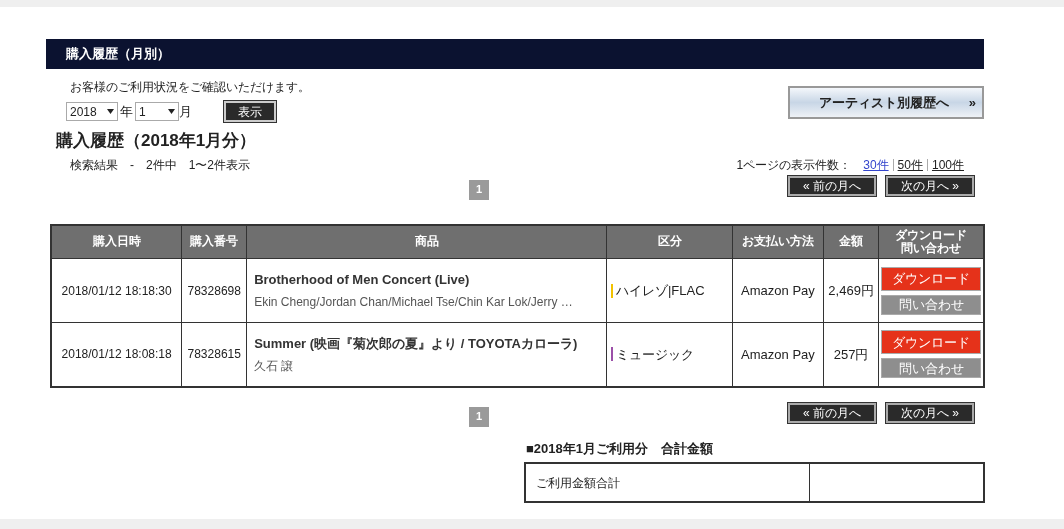  I want to click on intro-text: お客様のご利用状況をご確認いただけます。, so click(190, 87).